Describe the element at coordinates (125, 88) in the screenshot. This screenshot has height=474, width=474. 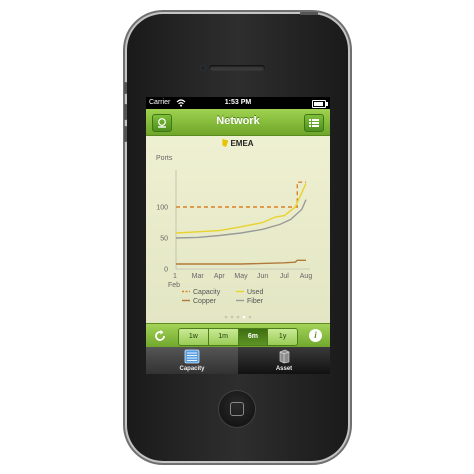
I see `ringer-switch` at that location.